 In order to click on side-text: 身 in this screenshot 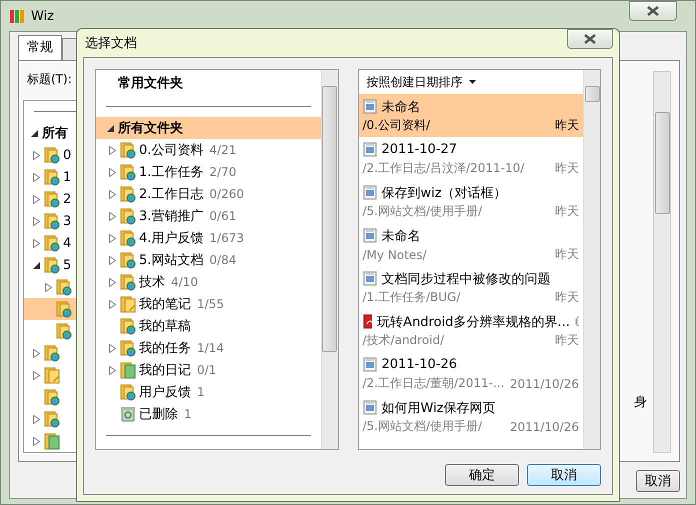, I will do `click(640, 402)`.